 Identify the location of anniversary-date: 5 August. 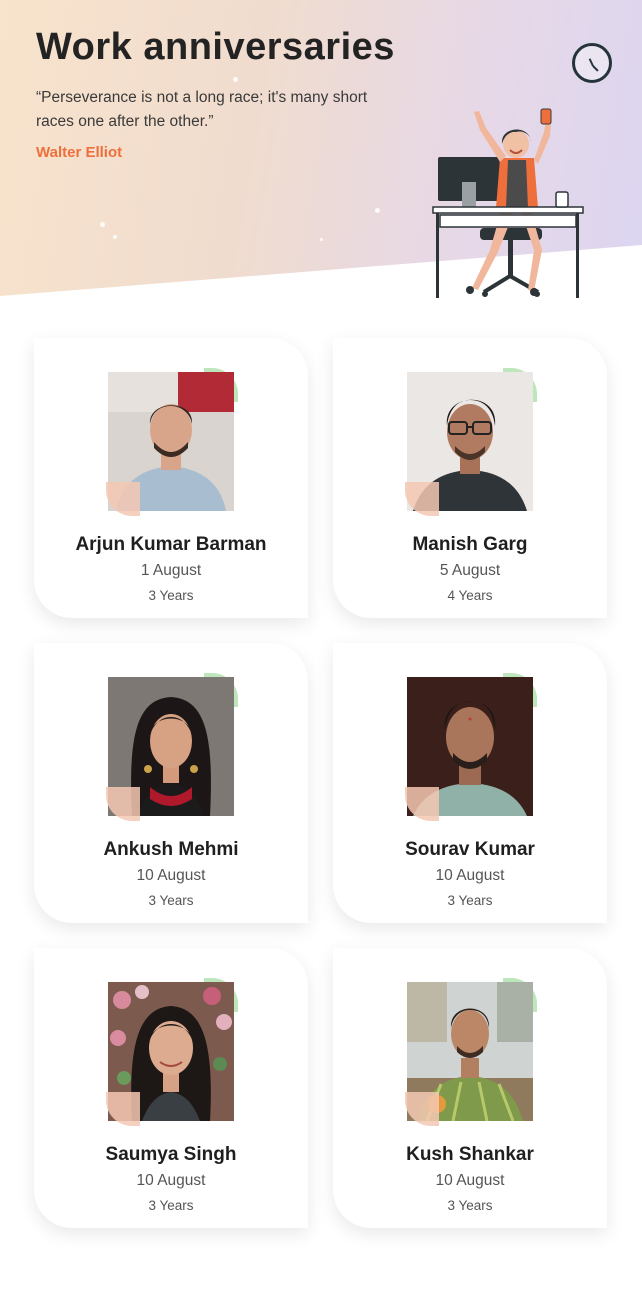
(470, 570).